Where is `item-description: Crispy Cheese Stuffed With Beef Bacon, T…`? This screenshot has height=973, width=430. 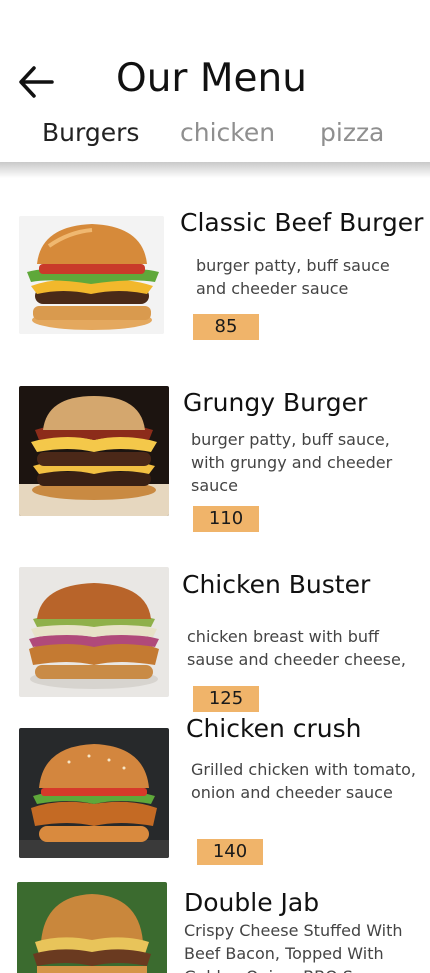
item-description: Crispy Cheese Stuffed With Beef Bacon, T… is located at coordinates (293, 947).